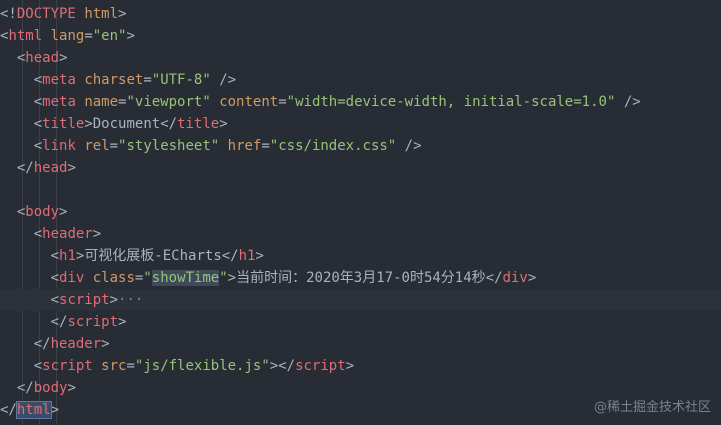 This screenshot has height=425, width=721. What do you see at coordinates (126, 124) in the screenshot?
I see `code-text: Document` at bounding box center [126, 124].